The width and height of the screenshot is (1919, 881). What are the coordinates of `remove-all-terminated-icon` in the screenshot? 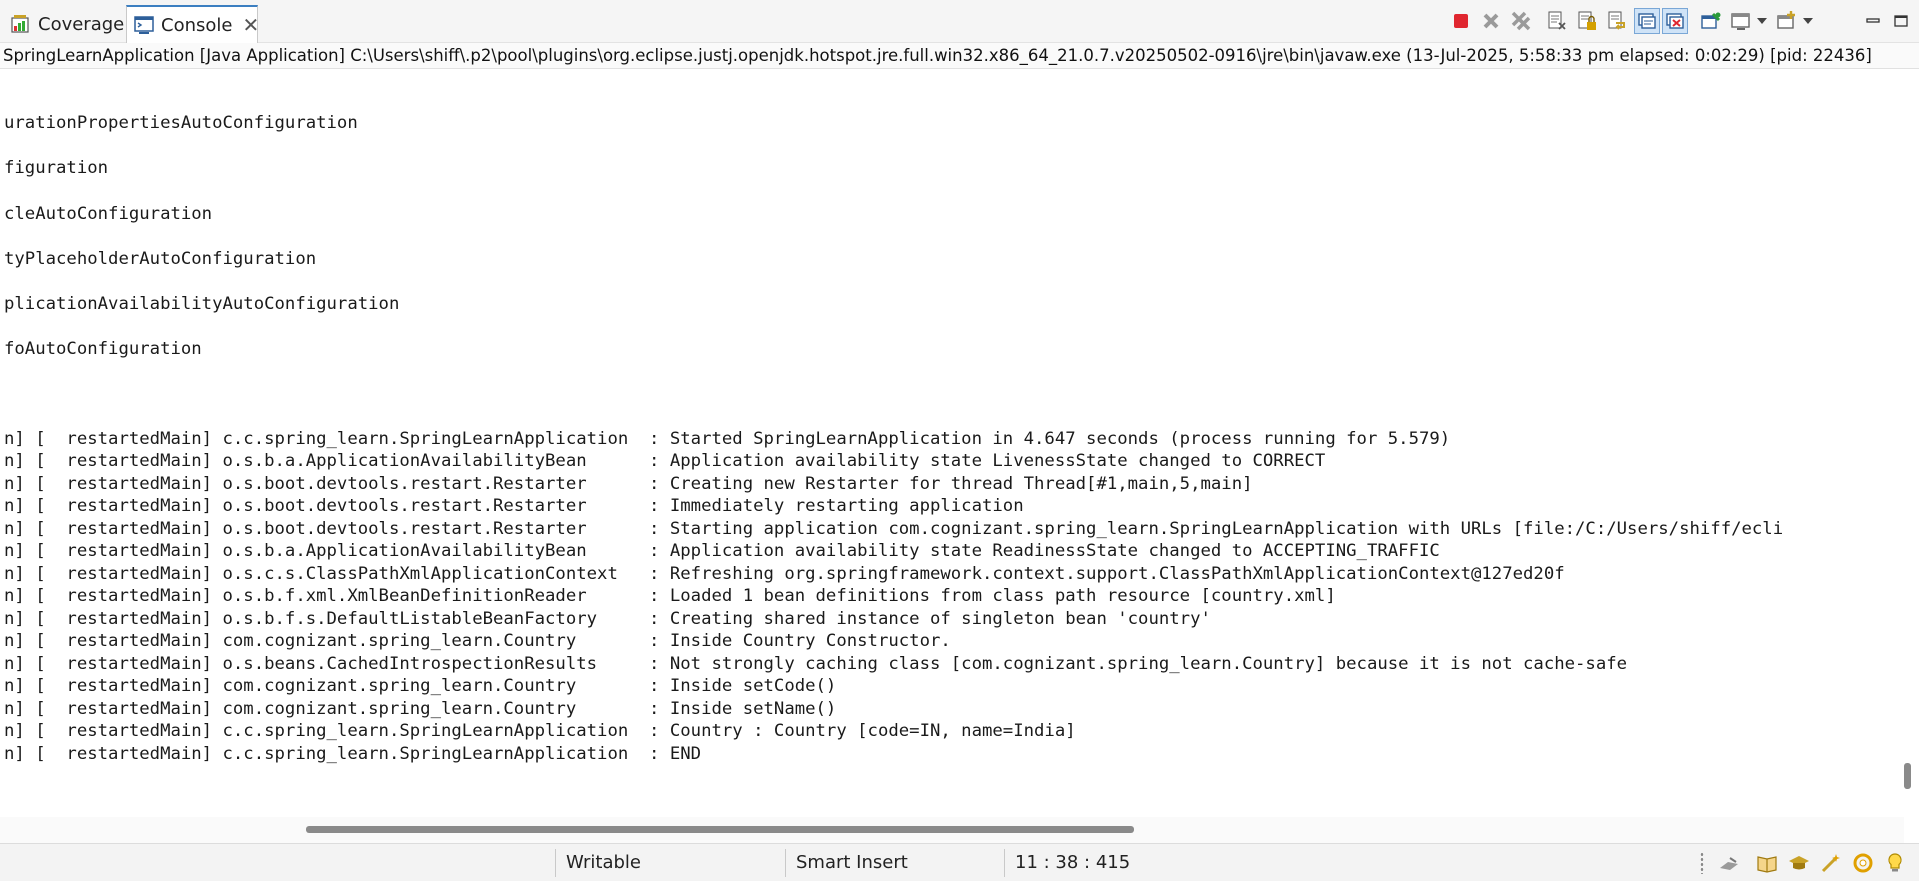 It's located at (1521, 21).